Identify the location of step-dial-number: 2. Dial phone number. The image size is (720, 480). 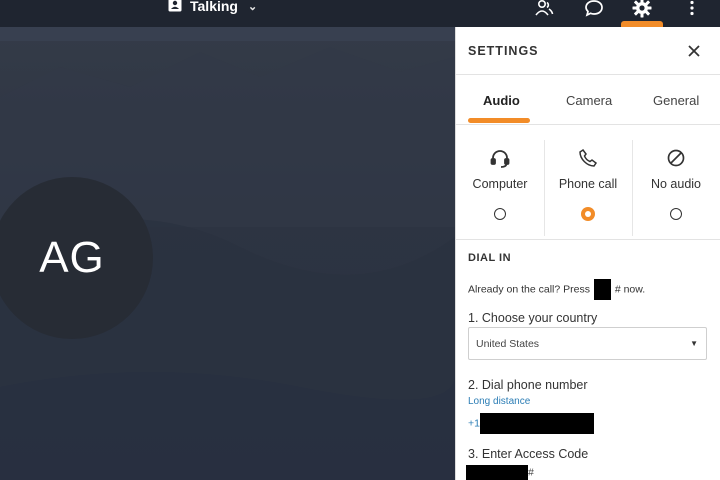
(528, 385).